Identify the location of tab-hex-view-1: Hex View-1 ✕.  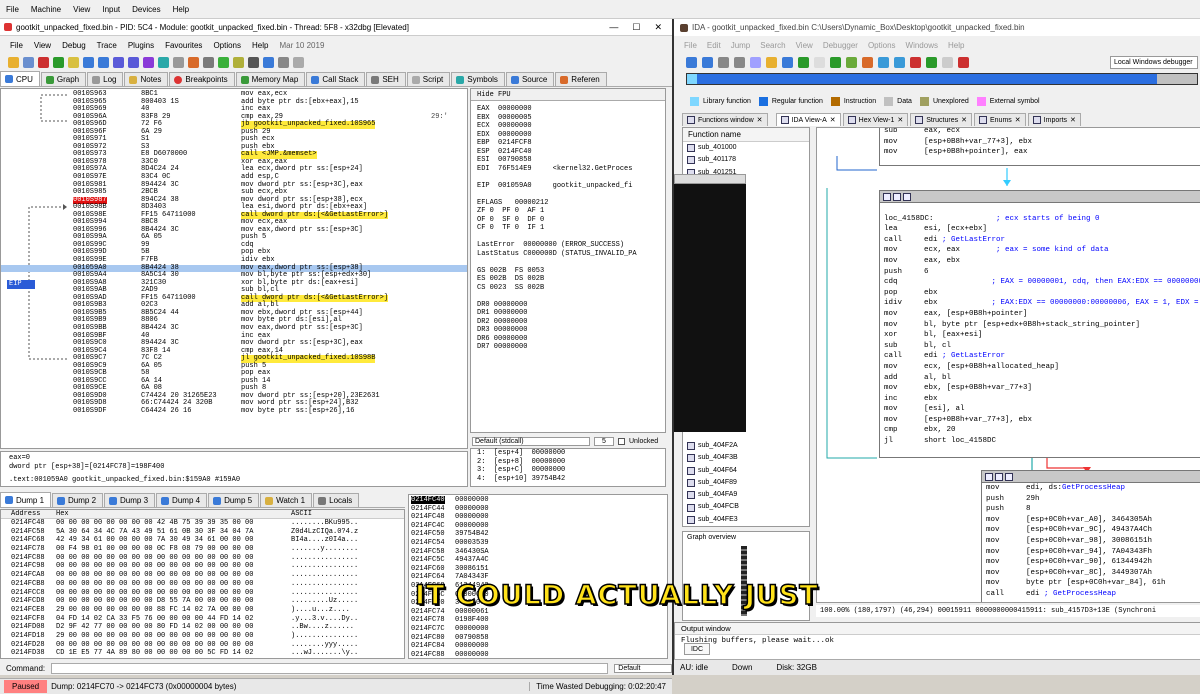
(875, 119).